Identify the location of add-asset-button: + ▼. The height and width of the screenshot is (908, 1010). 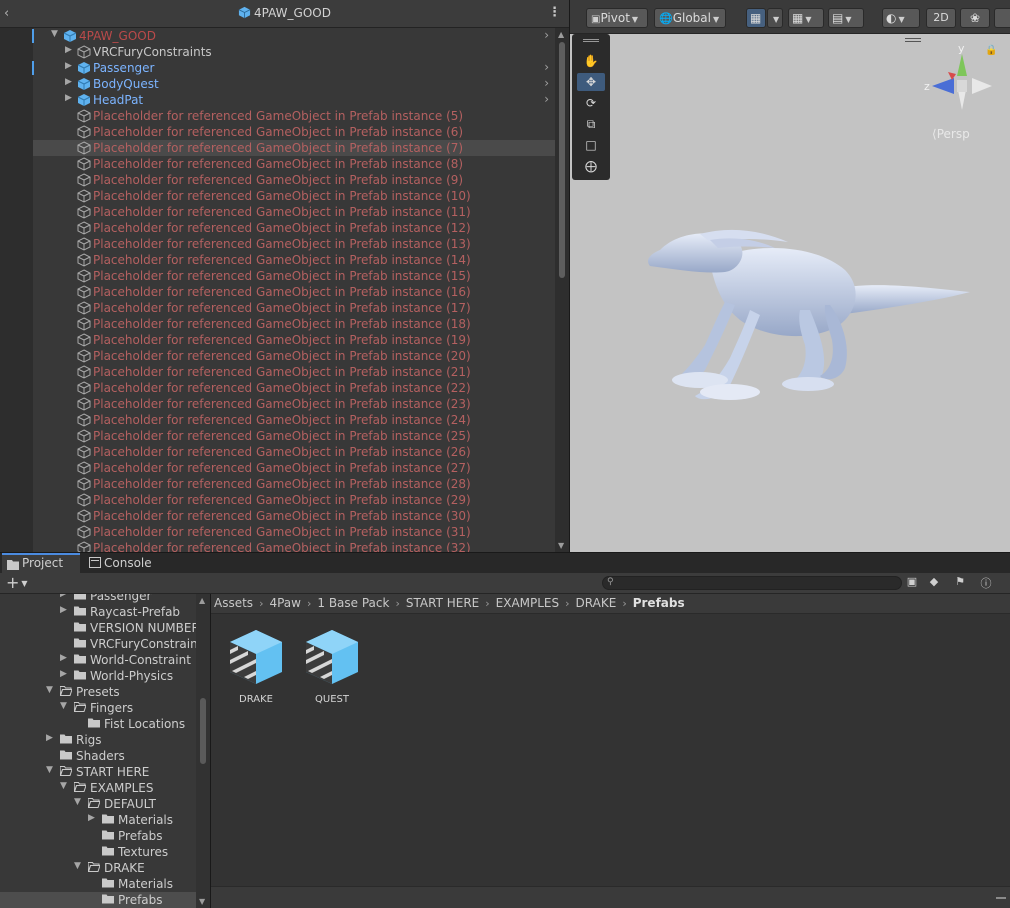
(17, 582).